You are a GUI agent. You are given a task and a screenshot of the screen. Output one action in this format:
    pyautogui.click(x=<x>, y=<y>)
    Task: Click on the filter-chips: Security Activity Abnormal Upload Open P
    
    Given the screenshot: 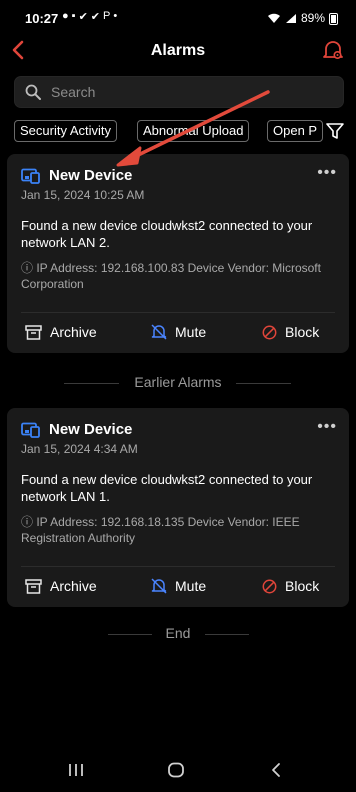 What is the action you would take?
    pyautogui.click(x=185, y=131)
    